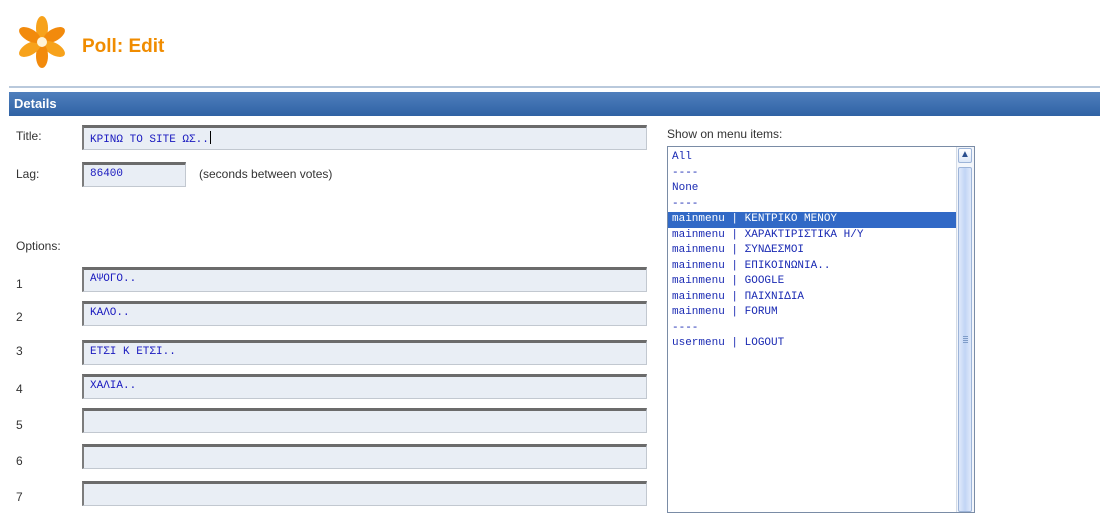 Image resolution: width=1100 pixels, height=513 pixels. Describe the element at coordinates (813, 236) in the screenshot. I see `menu-item-option: mainmenu | ΧΑΡΑΚΤΙΡΙΣΤΙΚΑ Η/Υ` at that location.